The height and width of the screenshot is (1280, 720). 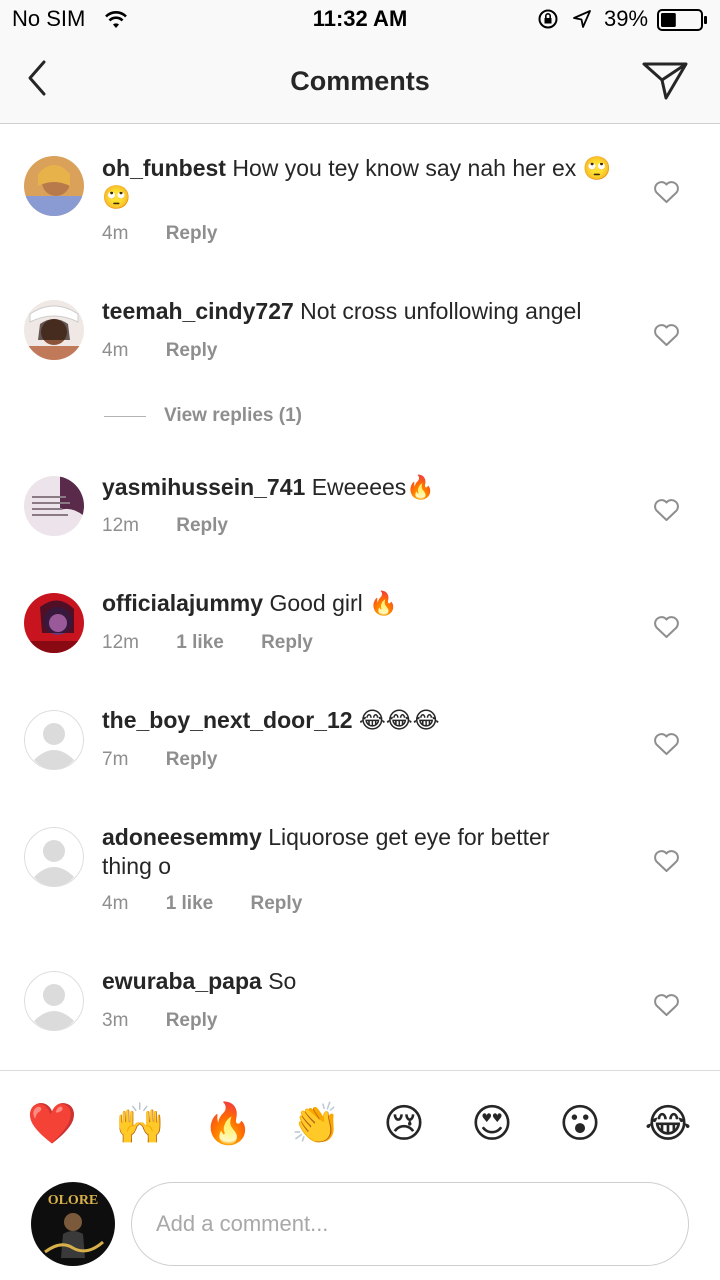 What do you see at coordinates (441, 311) in the screenshot?
I see `comment-text: Not cross unfollowing angel` at bounding box center [441, 311].